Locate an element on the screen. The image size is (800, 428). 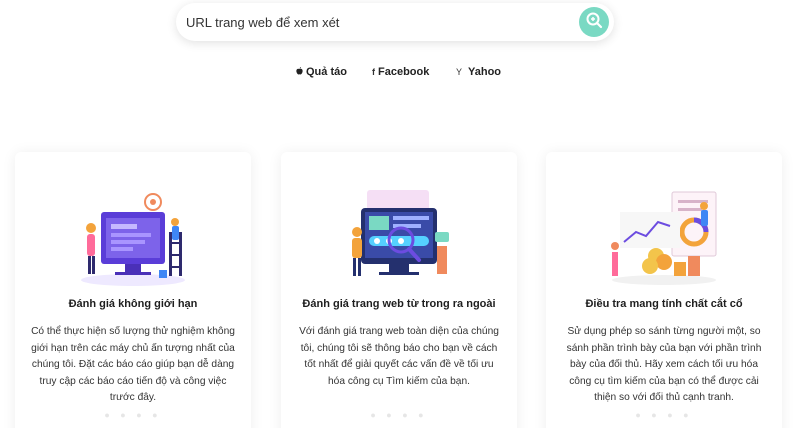
search-engine-links: Quả táo f Facebook Y Yahoo is located at coordinates (400, 73).